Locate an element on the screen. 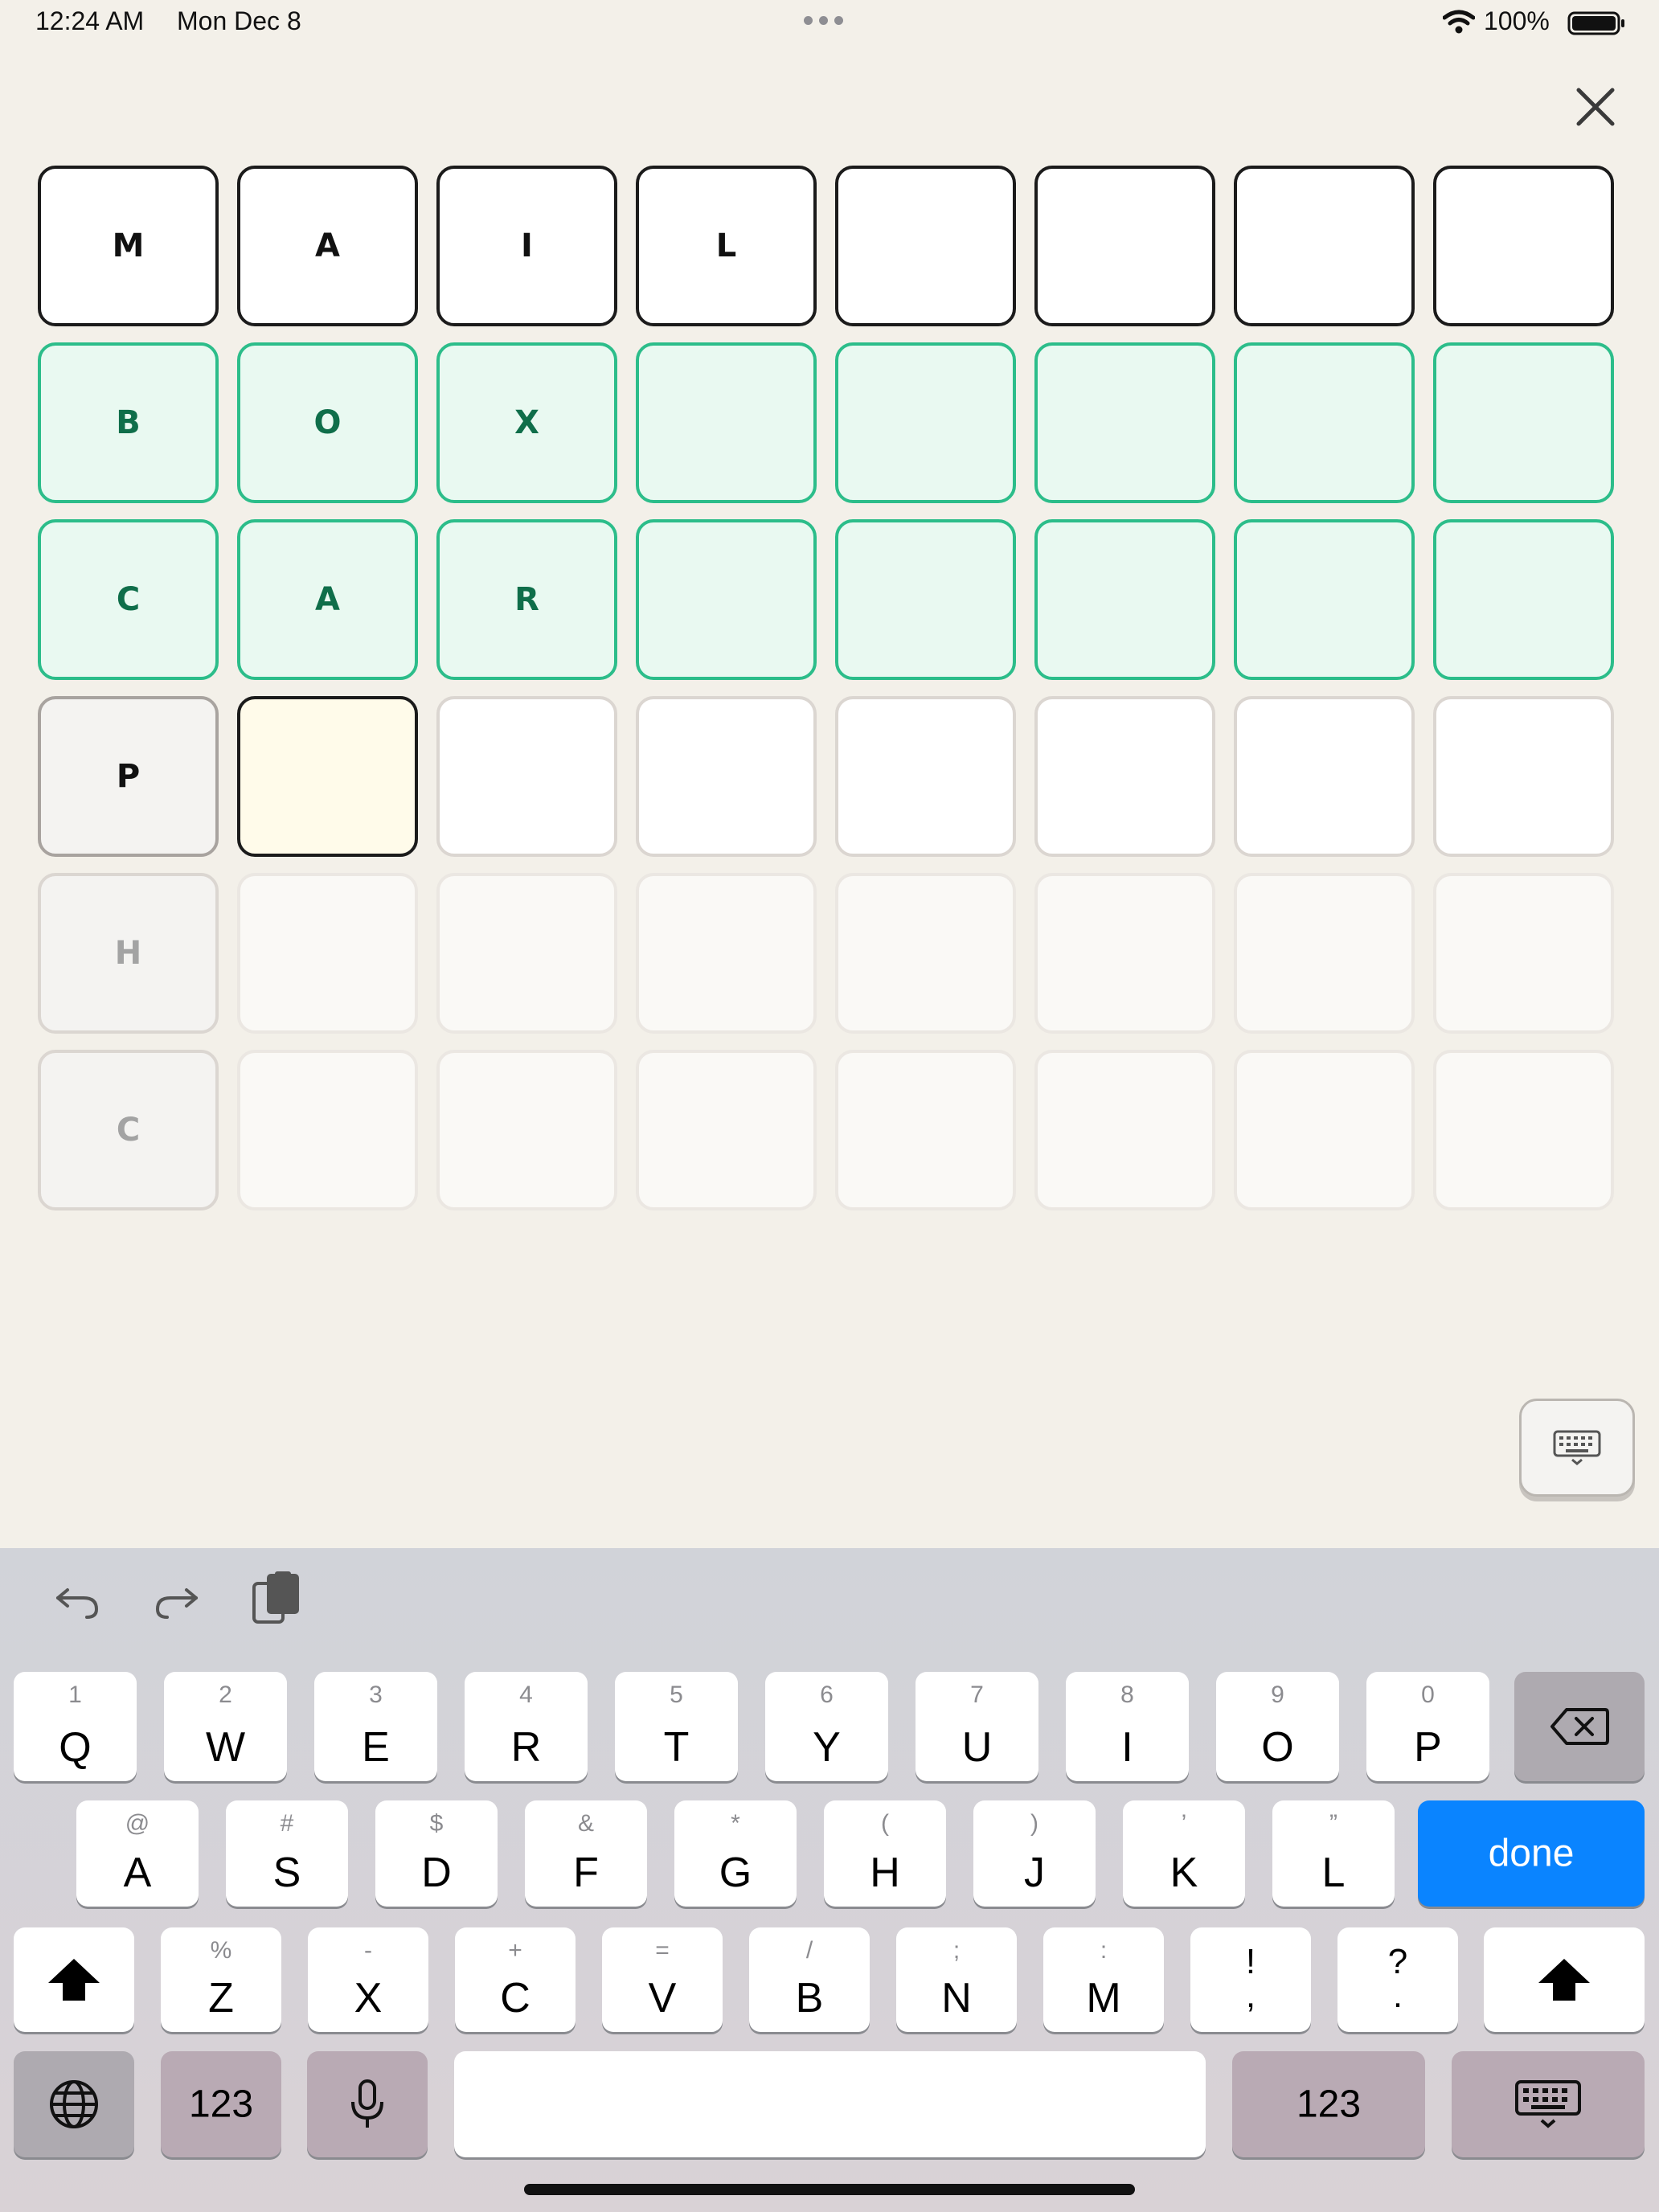 This screenshot has height=2212, width=1659. close-button is located at coordinates (1595, 107).